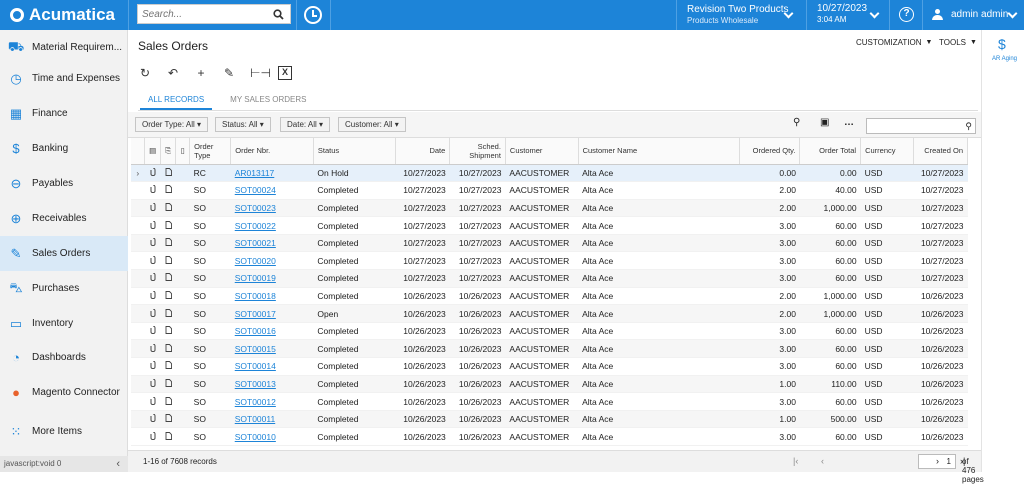 The image size is (1024, 484). I want to click on column-header-ordered-qty: Ordered Qty., so click(770, 151).